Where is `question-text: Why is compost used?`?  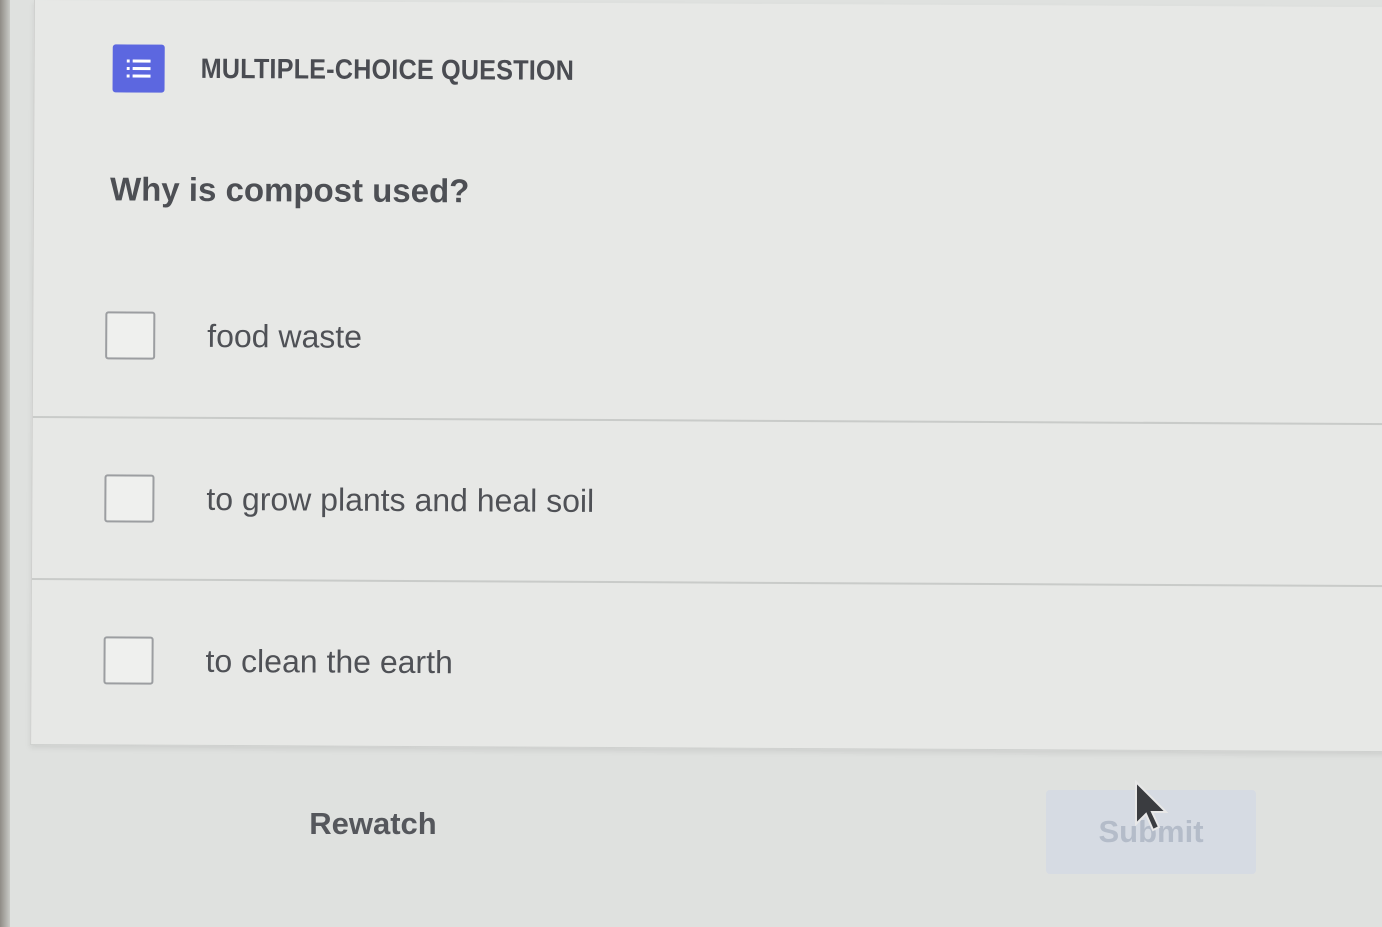 question-text: Why is compost used? is located at coordinates (289, 190).